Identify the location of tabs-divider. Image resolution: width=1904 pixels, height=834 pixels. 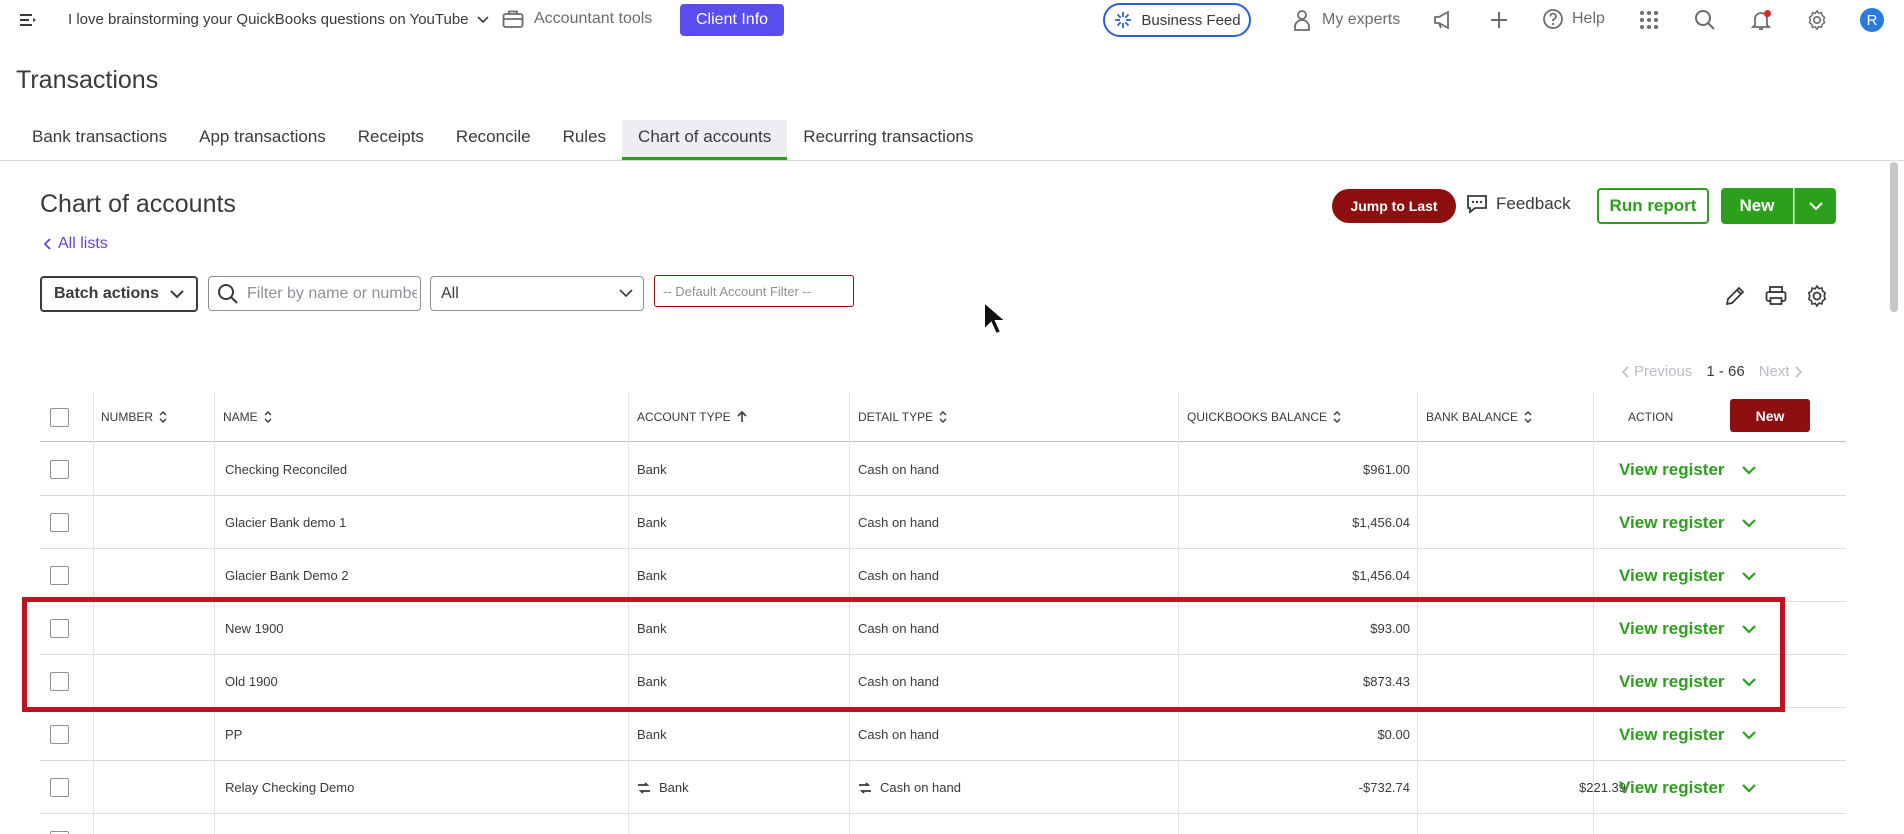
(952, 160).